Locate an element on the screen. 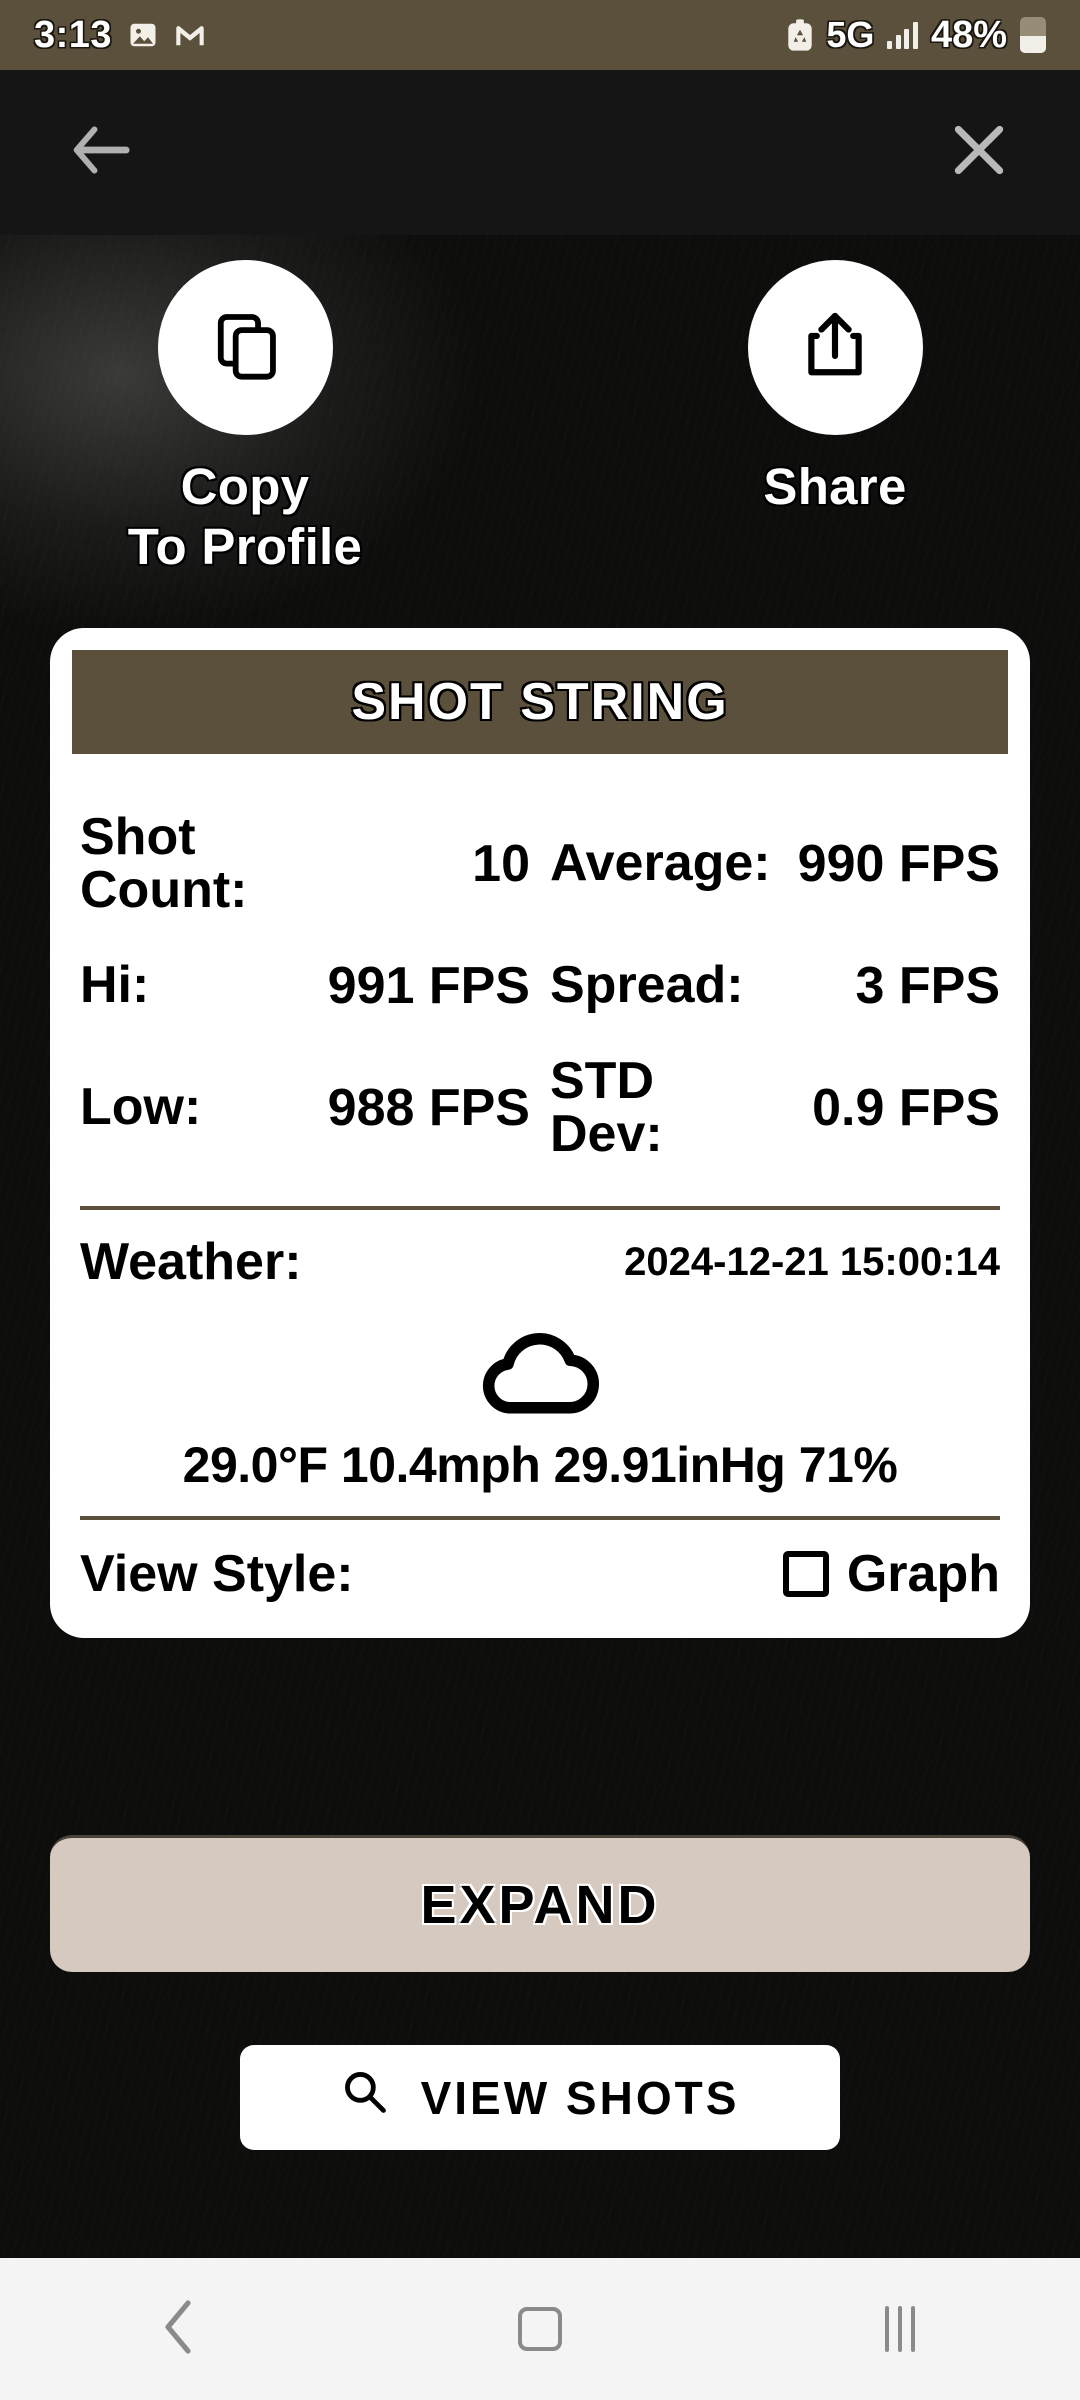  back-chevron-icon is located at coordinates (180, 2329).